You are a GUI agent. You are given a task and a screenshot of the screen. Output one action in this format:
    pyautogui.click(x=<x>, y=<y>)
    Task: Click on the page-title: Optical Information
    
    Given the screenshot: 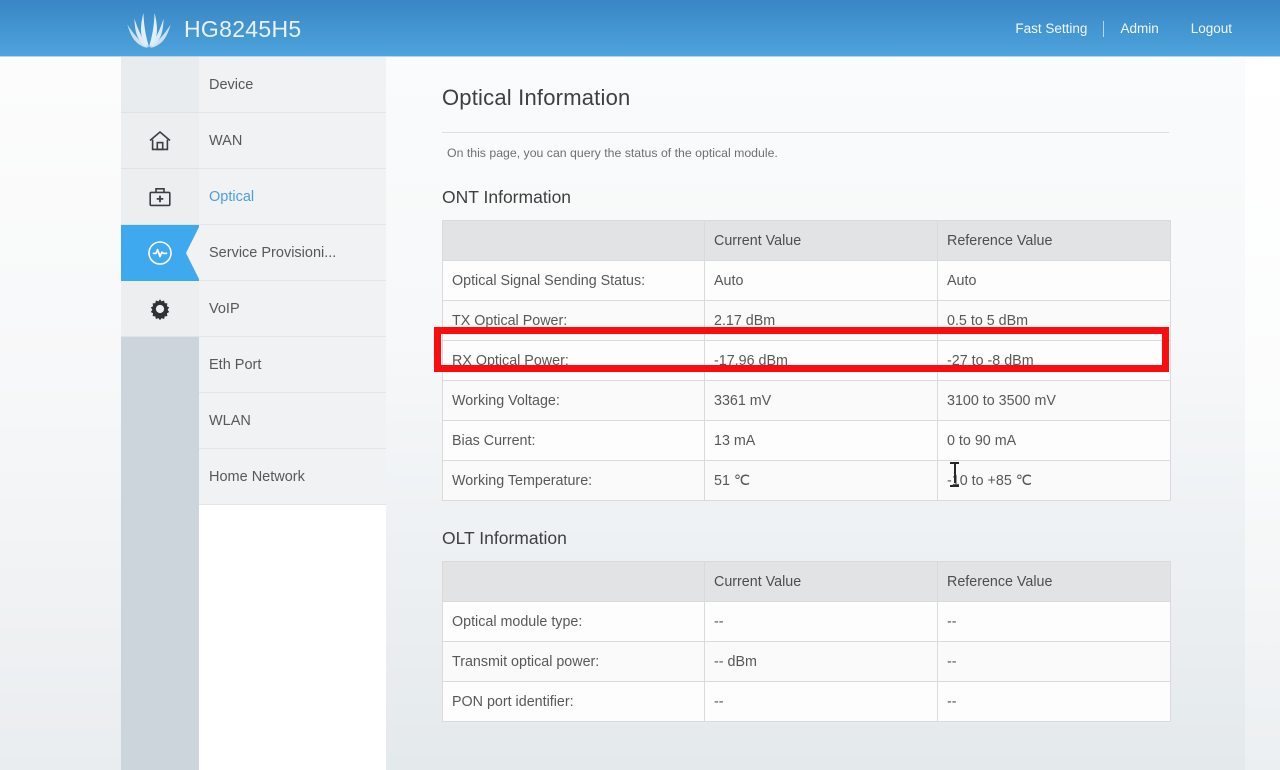 What is the action you would take?
    pyautogui.click(x=536, y=97)
    